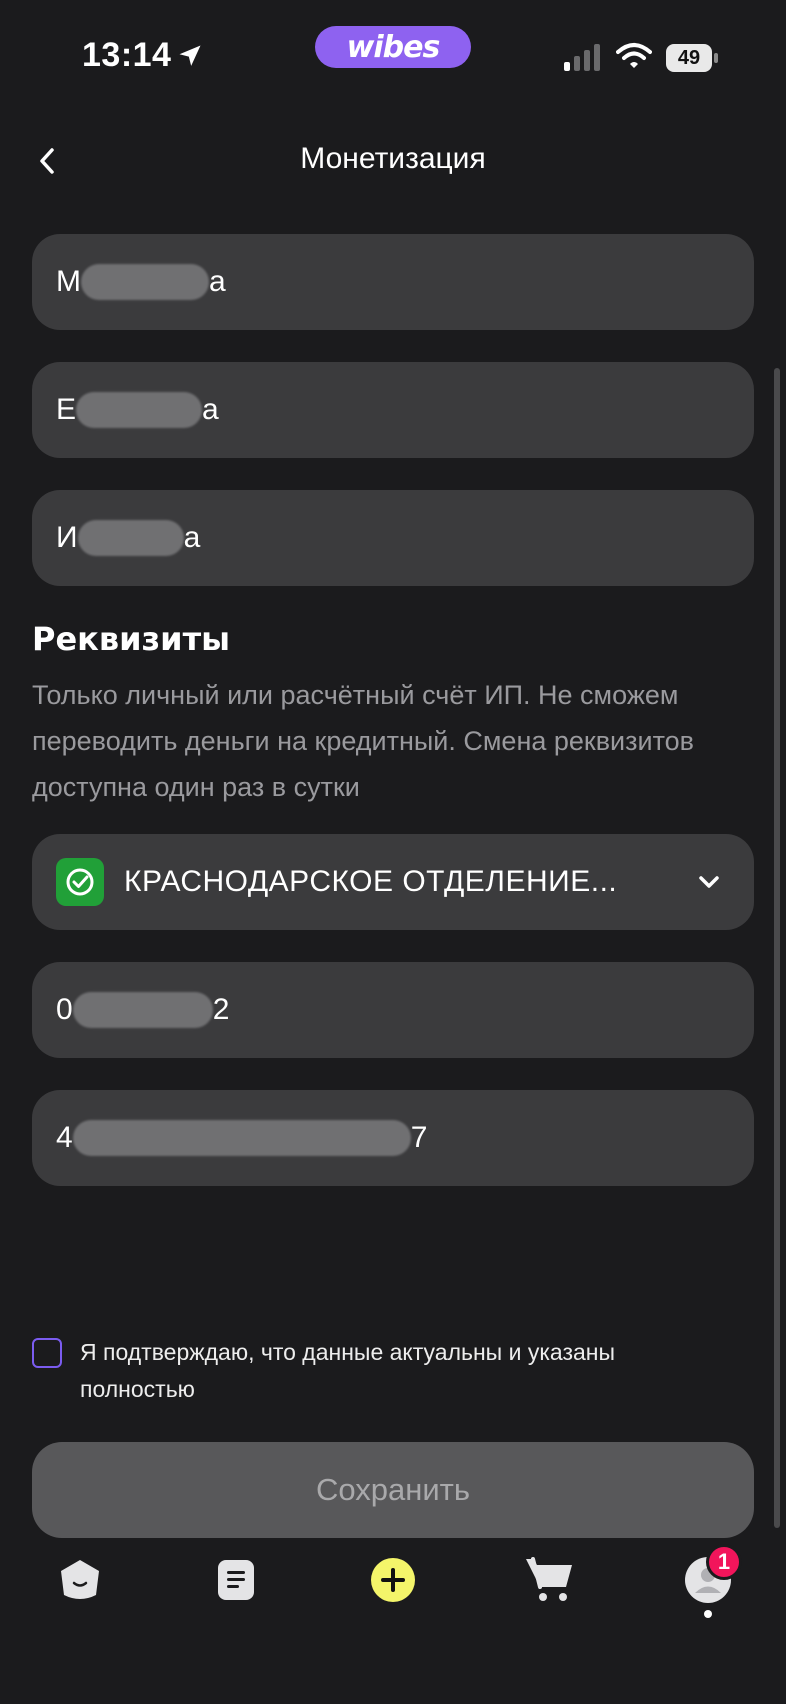  Describe the element at coordinates (47, 1353) in the screenshot. I see `confirm-checkbox` at that location.